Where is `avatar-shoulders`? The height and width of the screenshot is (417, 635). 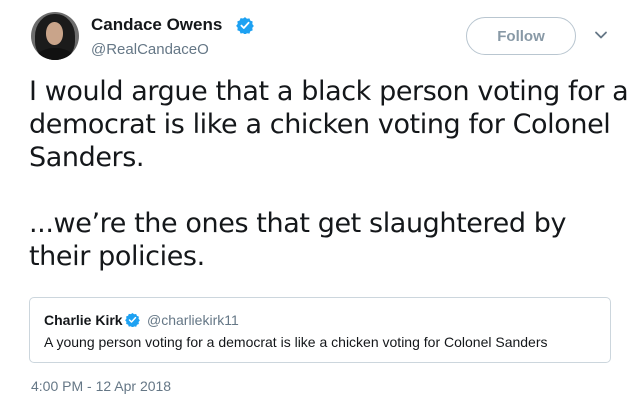 avatar-shoulders is located at coordinates (55, 54).